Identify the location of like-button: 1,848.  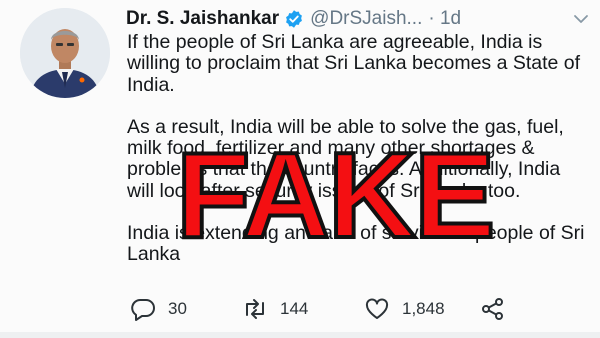
(422, 309).